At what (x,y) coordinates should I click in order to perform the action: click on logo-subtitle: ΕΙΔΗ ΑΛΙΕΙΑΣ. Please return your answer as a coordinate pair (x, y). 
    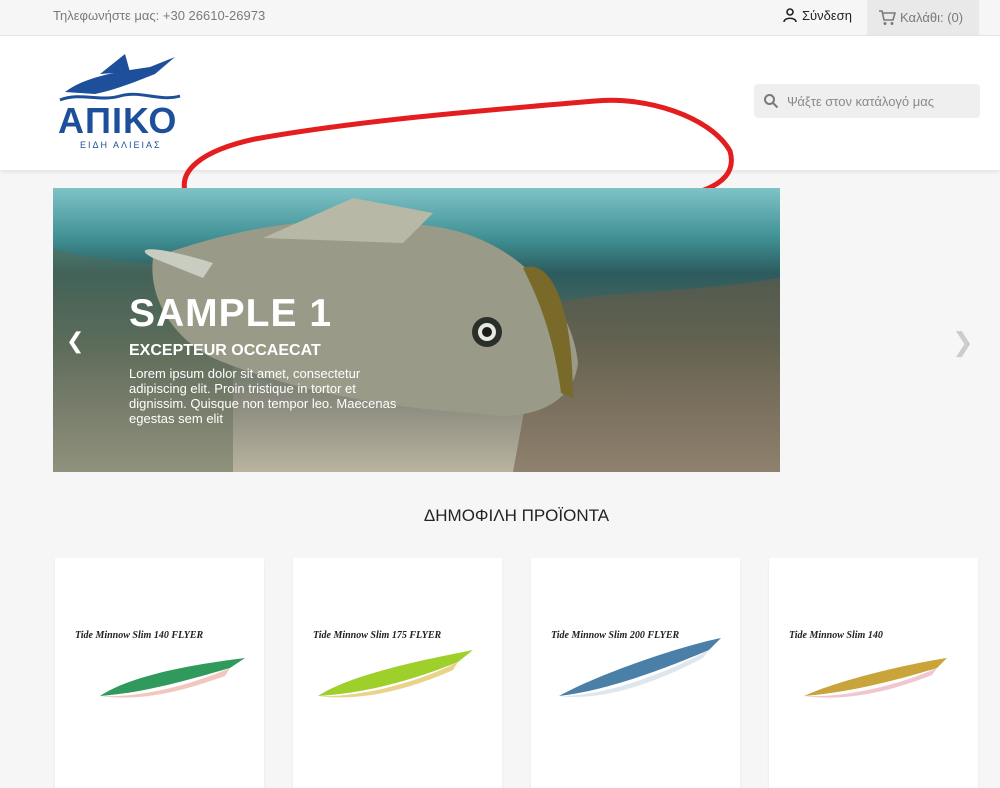
    Looking at the image, I should click on (121, 145).